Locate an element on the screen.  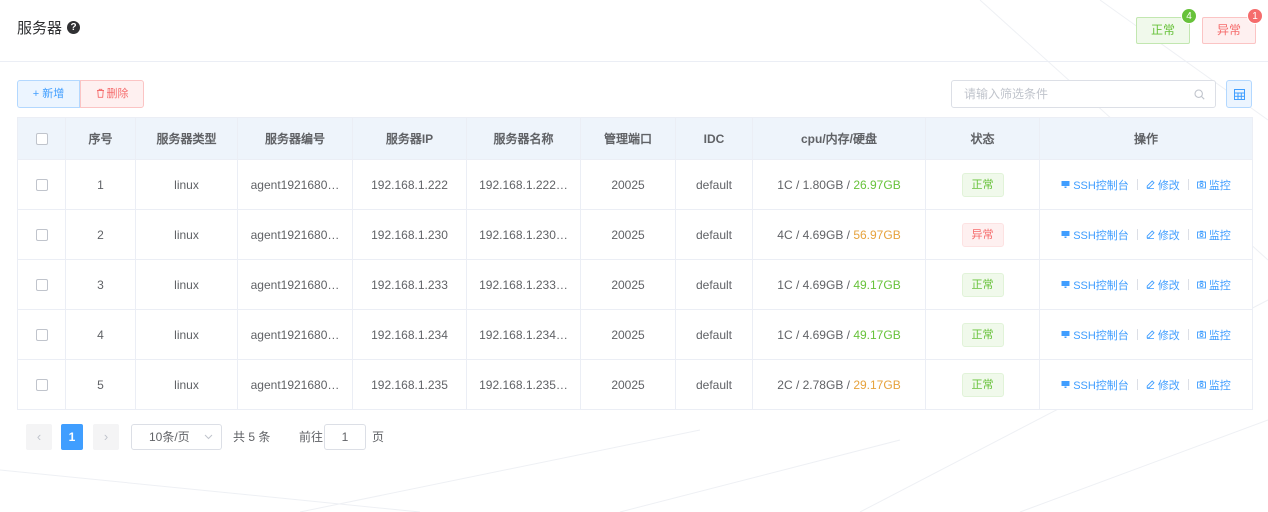
status-filter-normal: 正常 4 is located at coordinates (1167, 26).